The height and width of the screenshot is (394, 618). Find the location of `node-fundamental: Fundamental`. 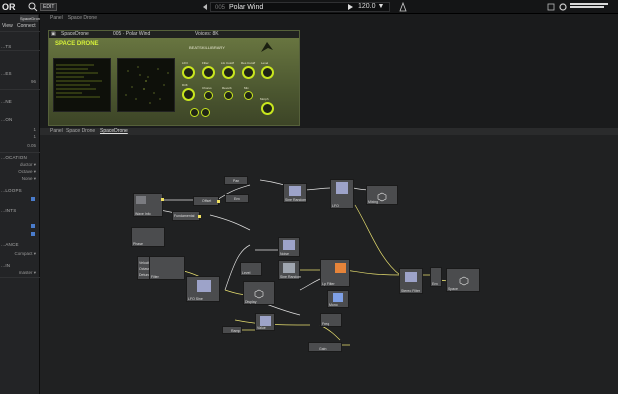

node-fundamental: Fundamental is located at coordinates (186, 216).